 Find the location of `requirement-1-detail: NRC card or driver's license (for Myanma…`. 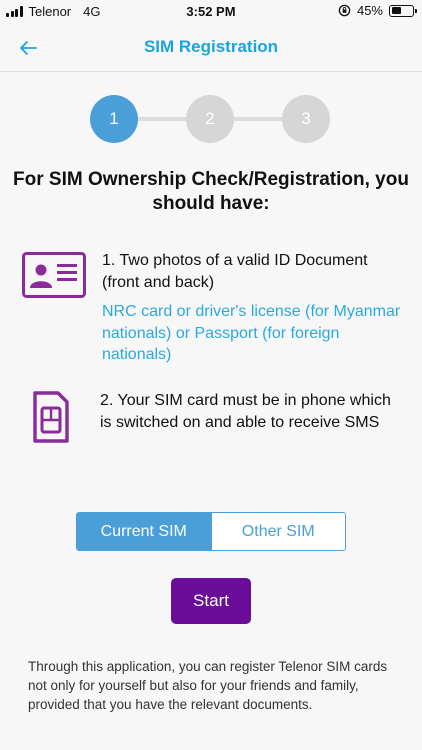

requirement-1-detail: NRC card or driver's license (for Myanma… is located at coordinates (251, 333).